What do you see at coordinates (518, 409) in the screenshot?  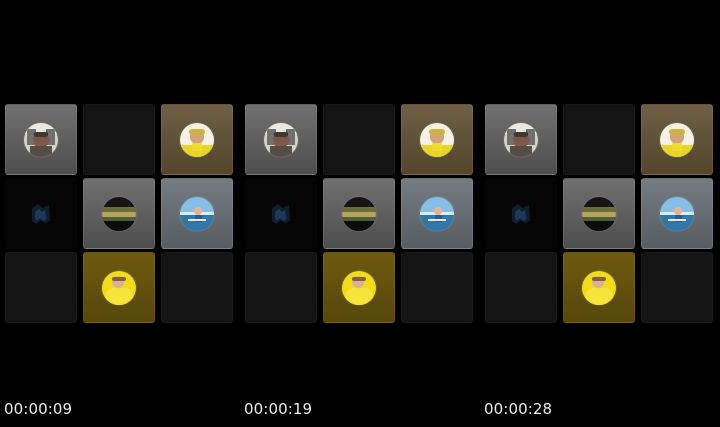 I see `timestamp: 00:00:28` at bounding box center [518, 409].